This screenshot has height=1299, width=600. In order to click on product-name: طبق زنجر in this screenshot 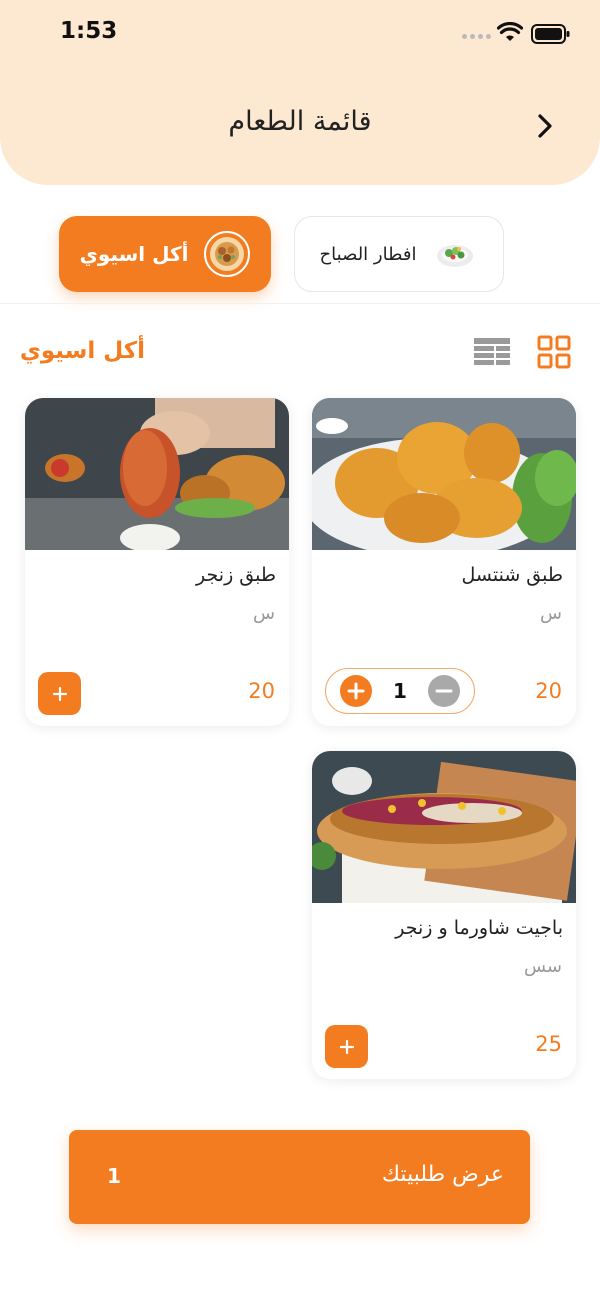, I will do `click(236, 575)`.